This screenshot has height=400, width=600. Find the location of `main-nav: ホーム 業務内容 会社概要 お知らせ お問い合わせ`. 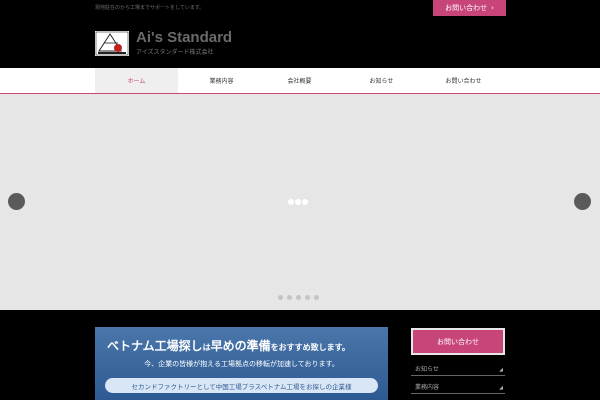

main-nav: ホーム 業務内容 会社概要 お知らせ お問い合わせ is located at coordinates (300, 81).